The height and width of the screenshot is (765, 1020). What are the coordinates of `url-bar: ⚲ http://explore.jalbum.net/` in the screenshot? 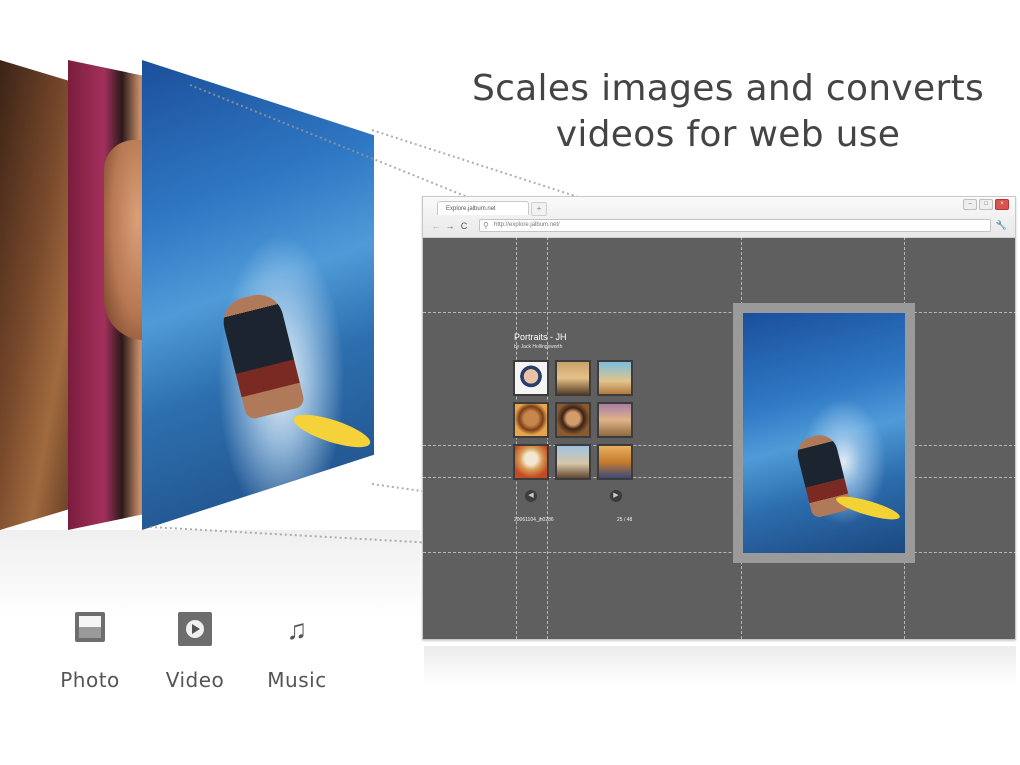 It's located at (735, 225).